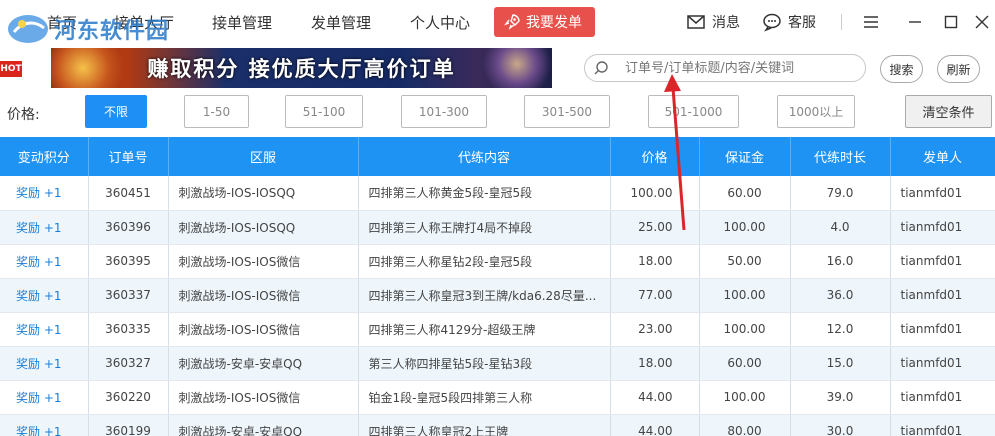 The width and height of the screenshot is (995, 436). I want to click on row-deposit: 50.00, so click(745, 261).